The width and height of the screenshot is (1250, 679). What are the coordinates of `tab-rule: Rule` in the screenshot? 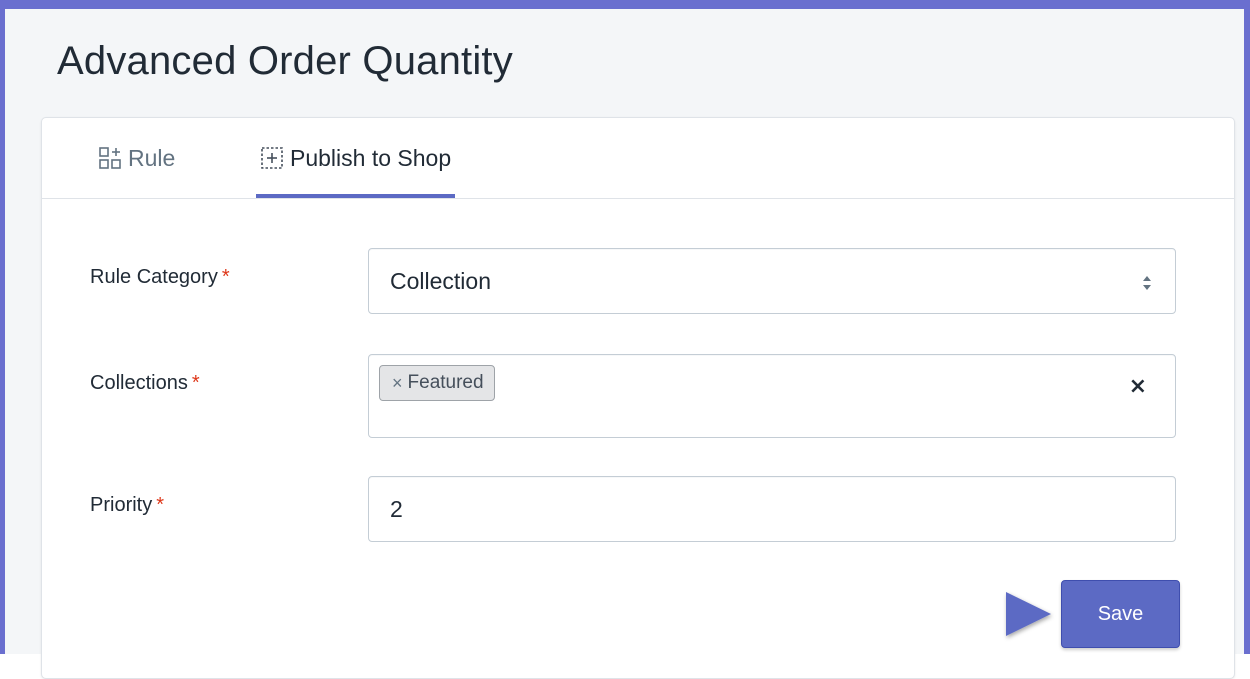 It's located at (136, 158).